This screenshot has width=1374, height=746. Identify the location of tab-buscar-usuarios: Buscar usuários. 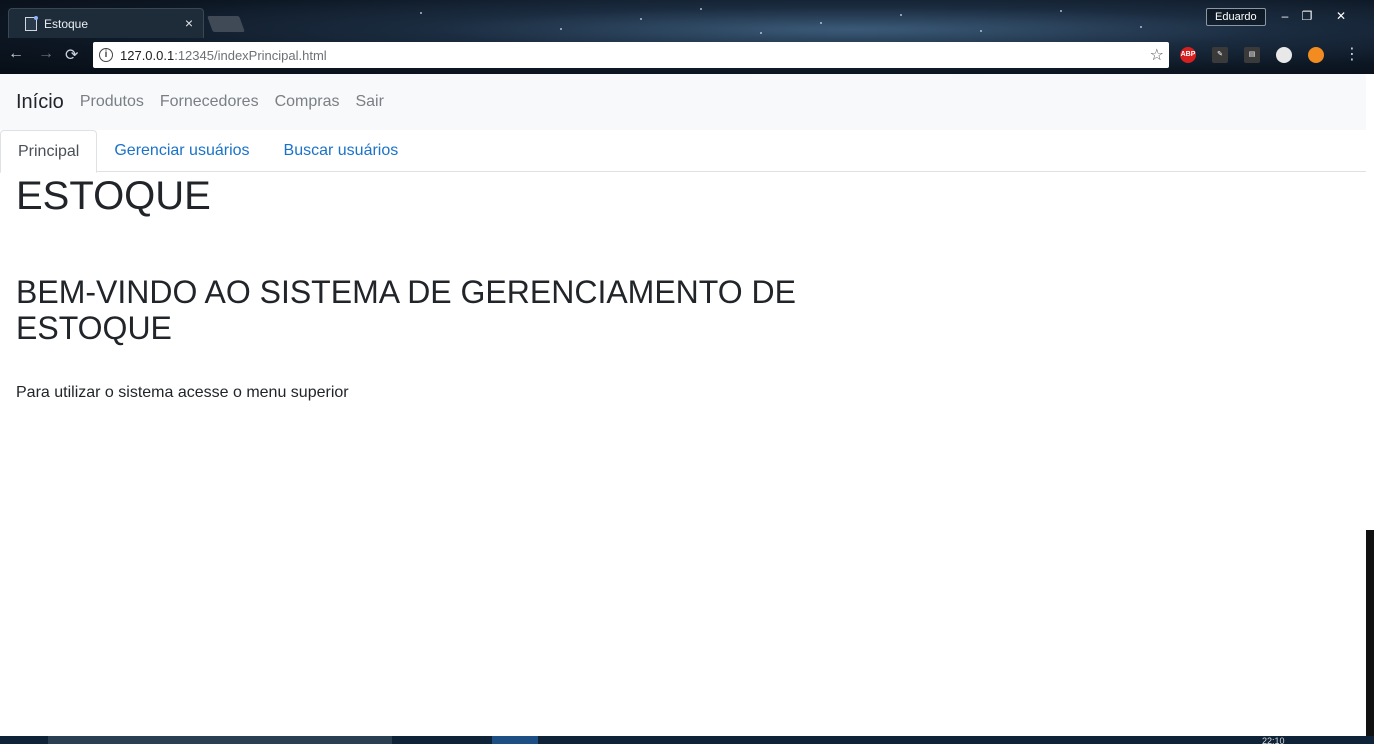
(341, 151).